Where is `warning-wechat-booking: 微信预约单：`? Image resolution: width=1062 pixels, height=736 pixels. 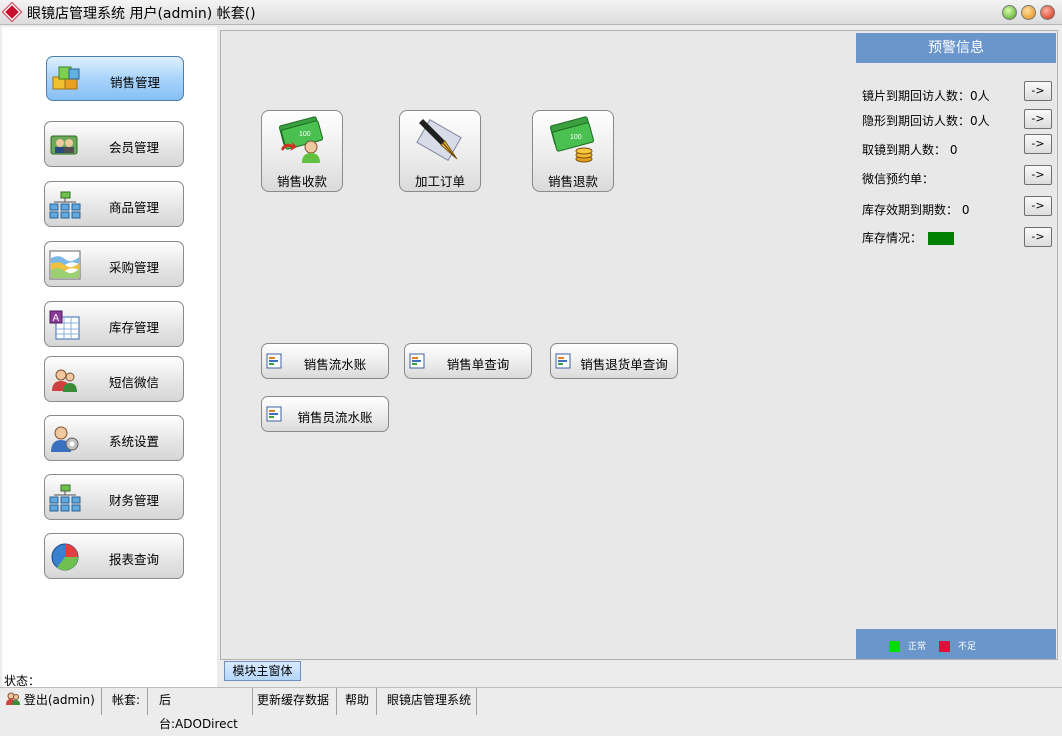
warning-wechat-booking: 微信预约单： is located at coordinates (898, 179).